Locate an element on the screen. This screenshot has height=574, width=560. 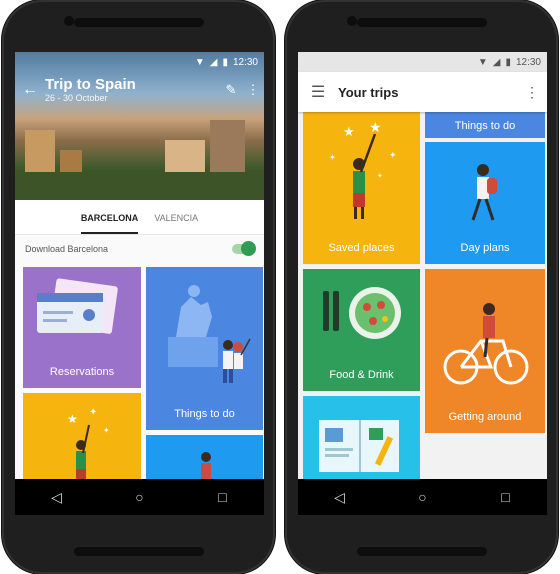
tile-day-plans-label: Day plans is located at coordinates (485, 248).